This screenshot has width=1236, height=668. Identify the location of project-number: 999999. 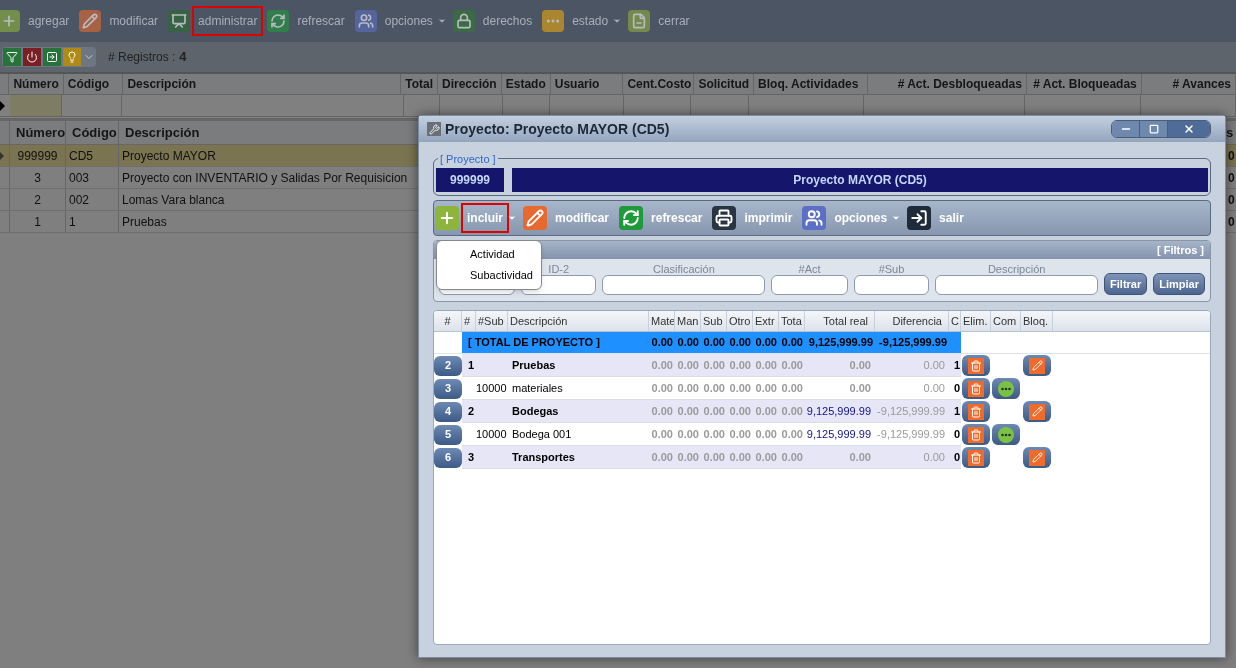
(470, 180).